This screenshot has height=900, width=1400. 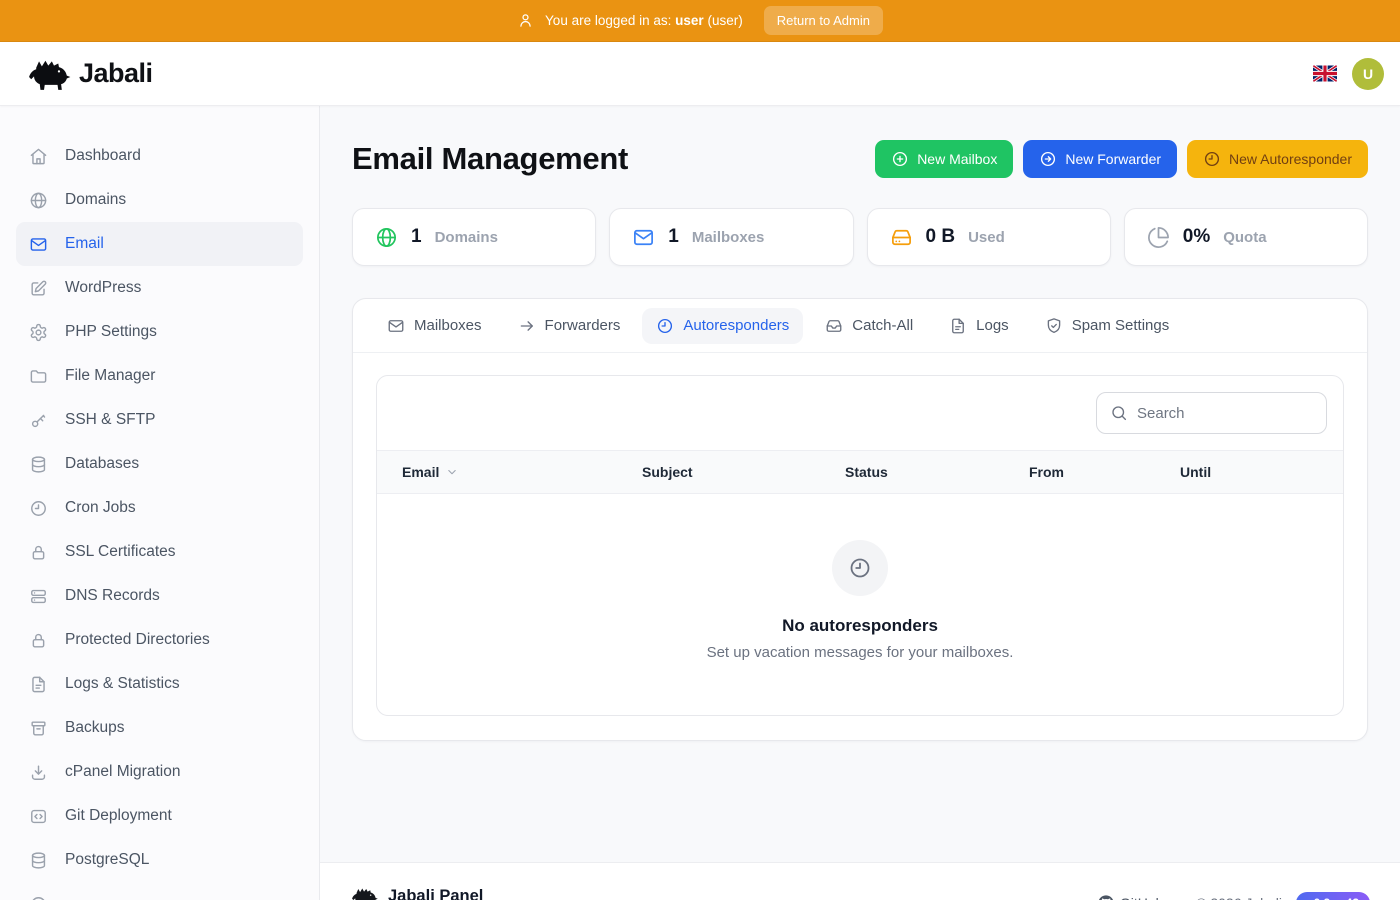 I want to click on stat-card-used: 0 B Used, so click(x=988, y=237).